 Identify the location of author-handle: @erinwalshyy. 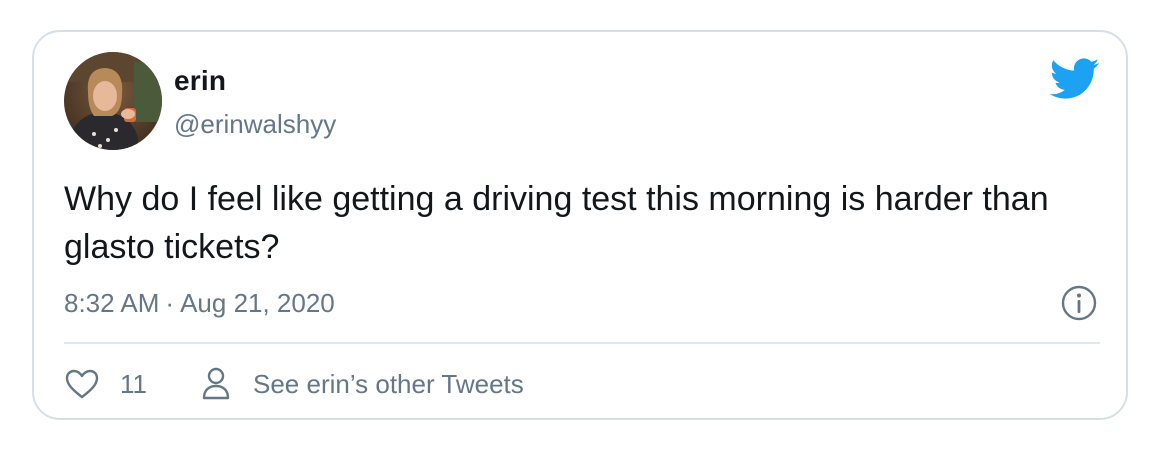
(255, 124).